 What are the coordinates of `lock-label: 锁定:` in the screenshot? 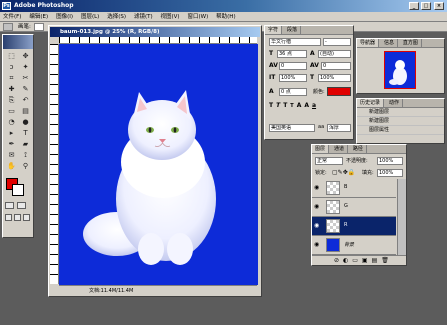 It's located at (321, 173).